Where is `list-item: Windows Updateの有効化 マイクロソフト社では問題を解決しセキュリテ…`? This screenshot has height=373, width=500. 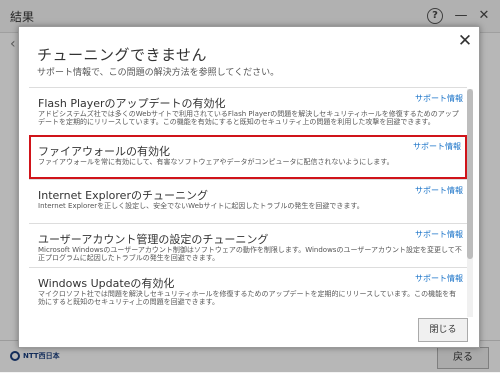
list-item: Windows Updateの有効化 マイクロソフト社では問題を解決しセキュリテ… is located at coordinates (248, 289).